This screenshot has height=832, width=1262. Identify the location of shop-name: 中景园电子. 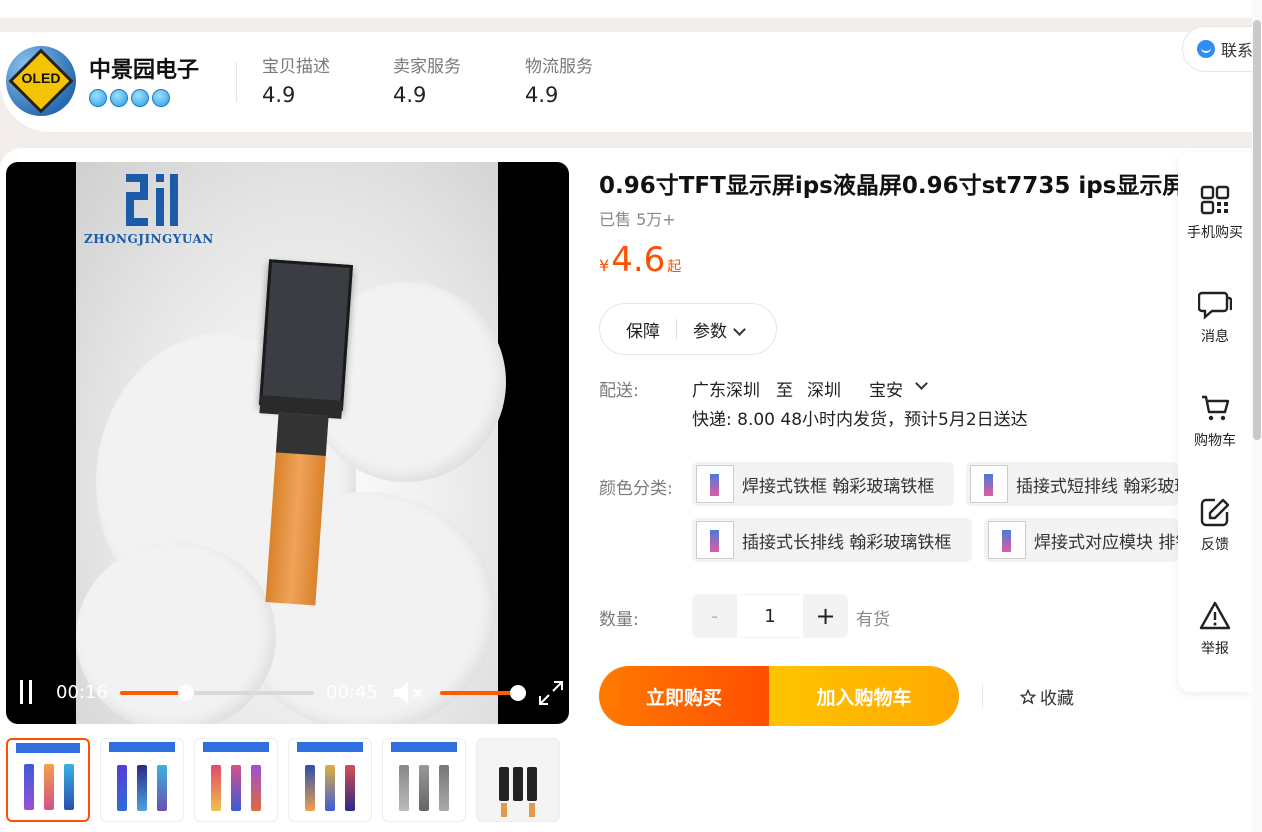
(144, 68).